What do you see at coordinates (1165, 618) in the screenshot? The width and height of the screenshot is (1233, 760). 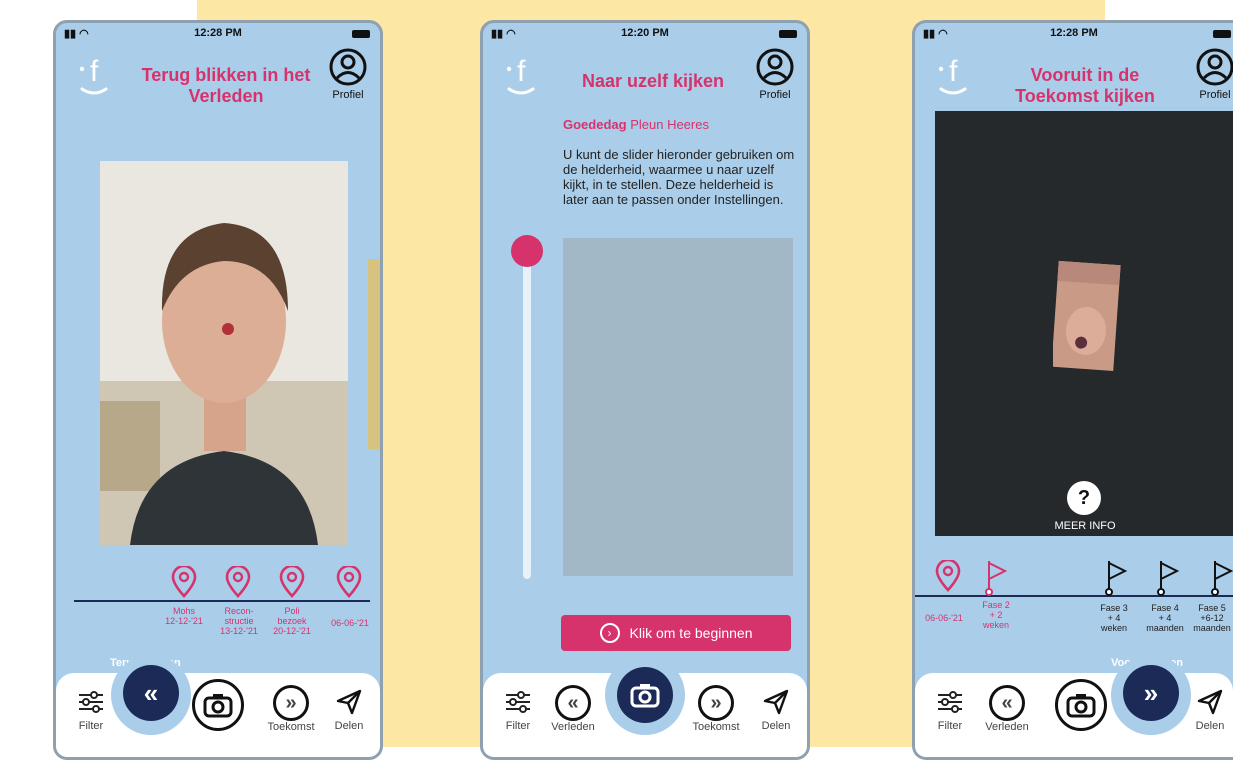 I see `timeline-label: Fase 4 + 4 maanden` at bounding box center [1165, 618].